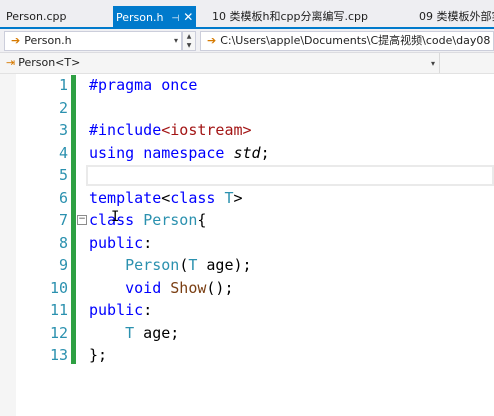  Describe the element at coordinates (247, 333) in the screenshot. I see `code-line: 12 T age;` at that location.